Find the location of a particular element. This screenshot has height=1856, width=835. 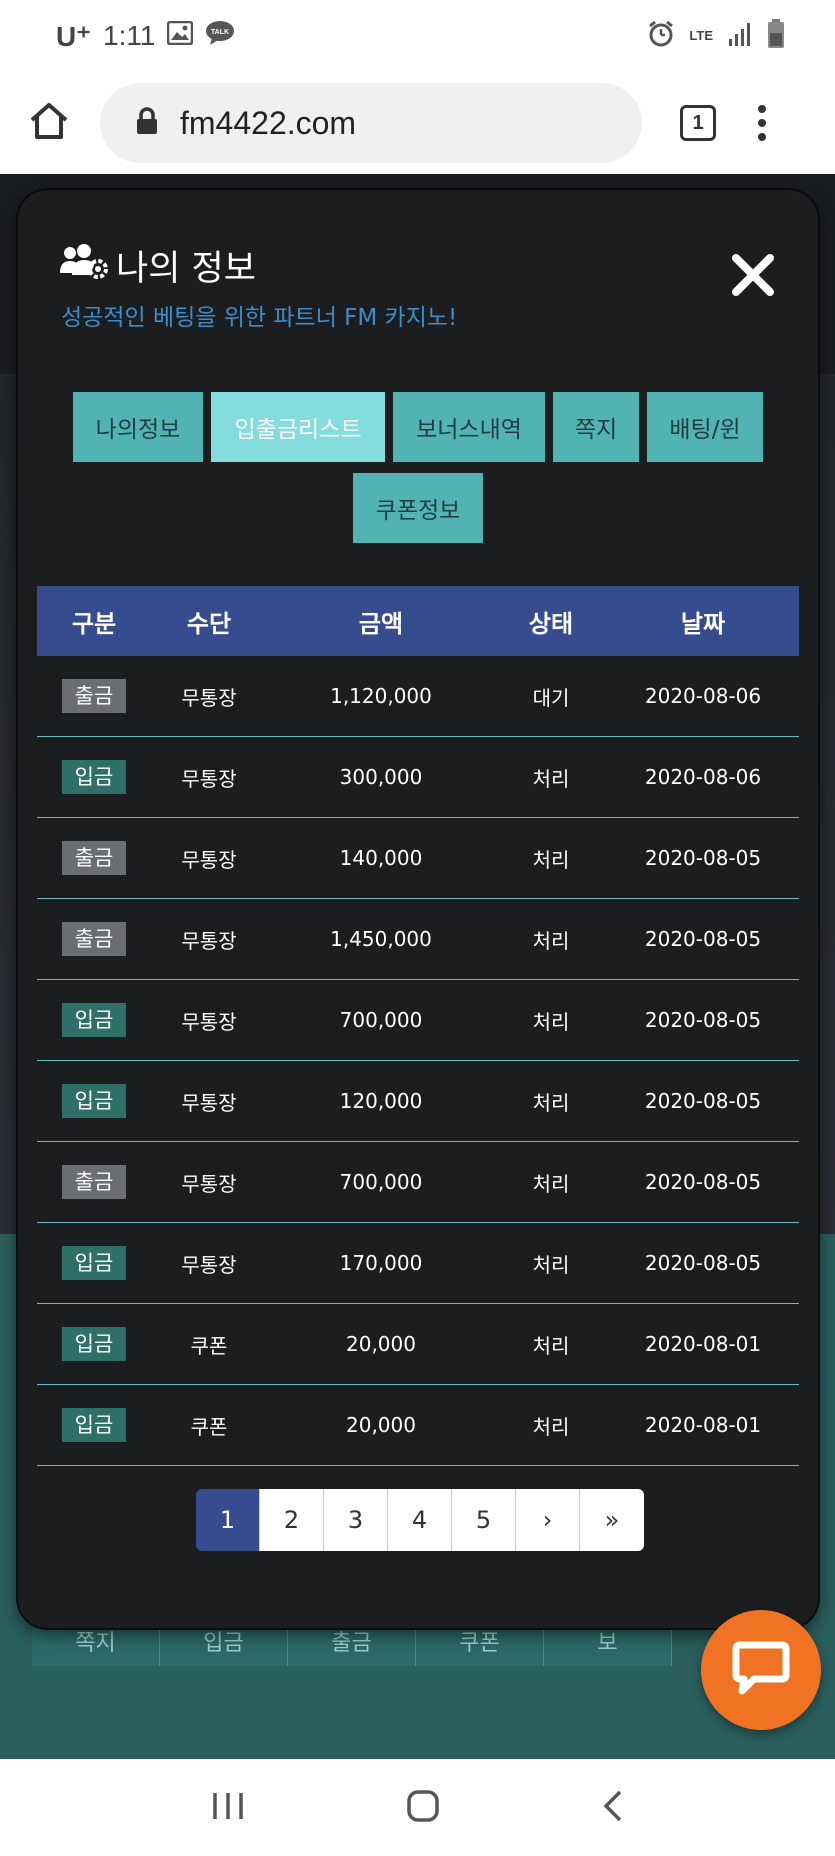

home-nav-icon is located at coordinates (423, 1808).